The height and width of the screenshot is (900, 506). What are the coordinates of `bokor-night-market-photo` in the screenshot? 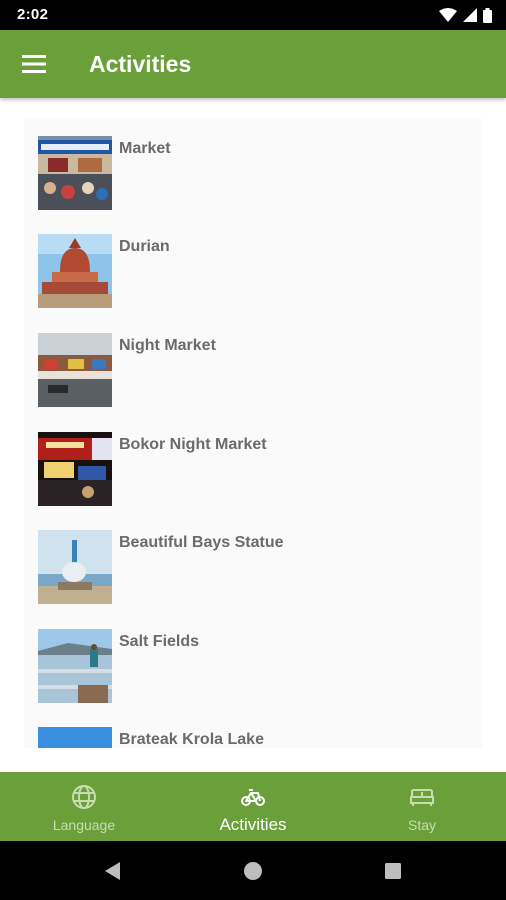 It's located at (75, 469).